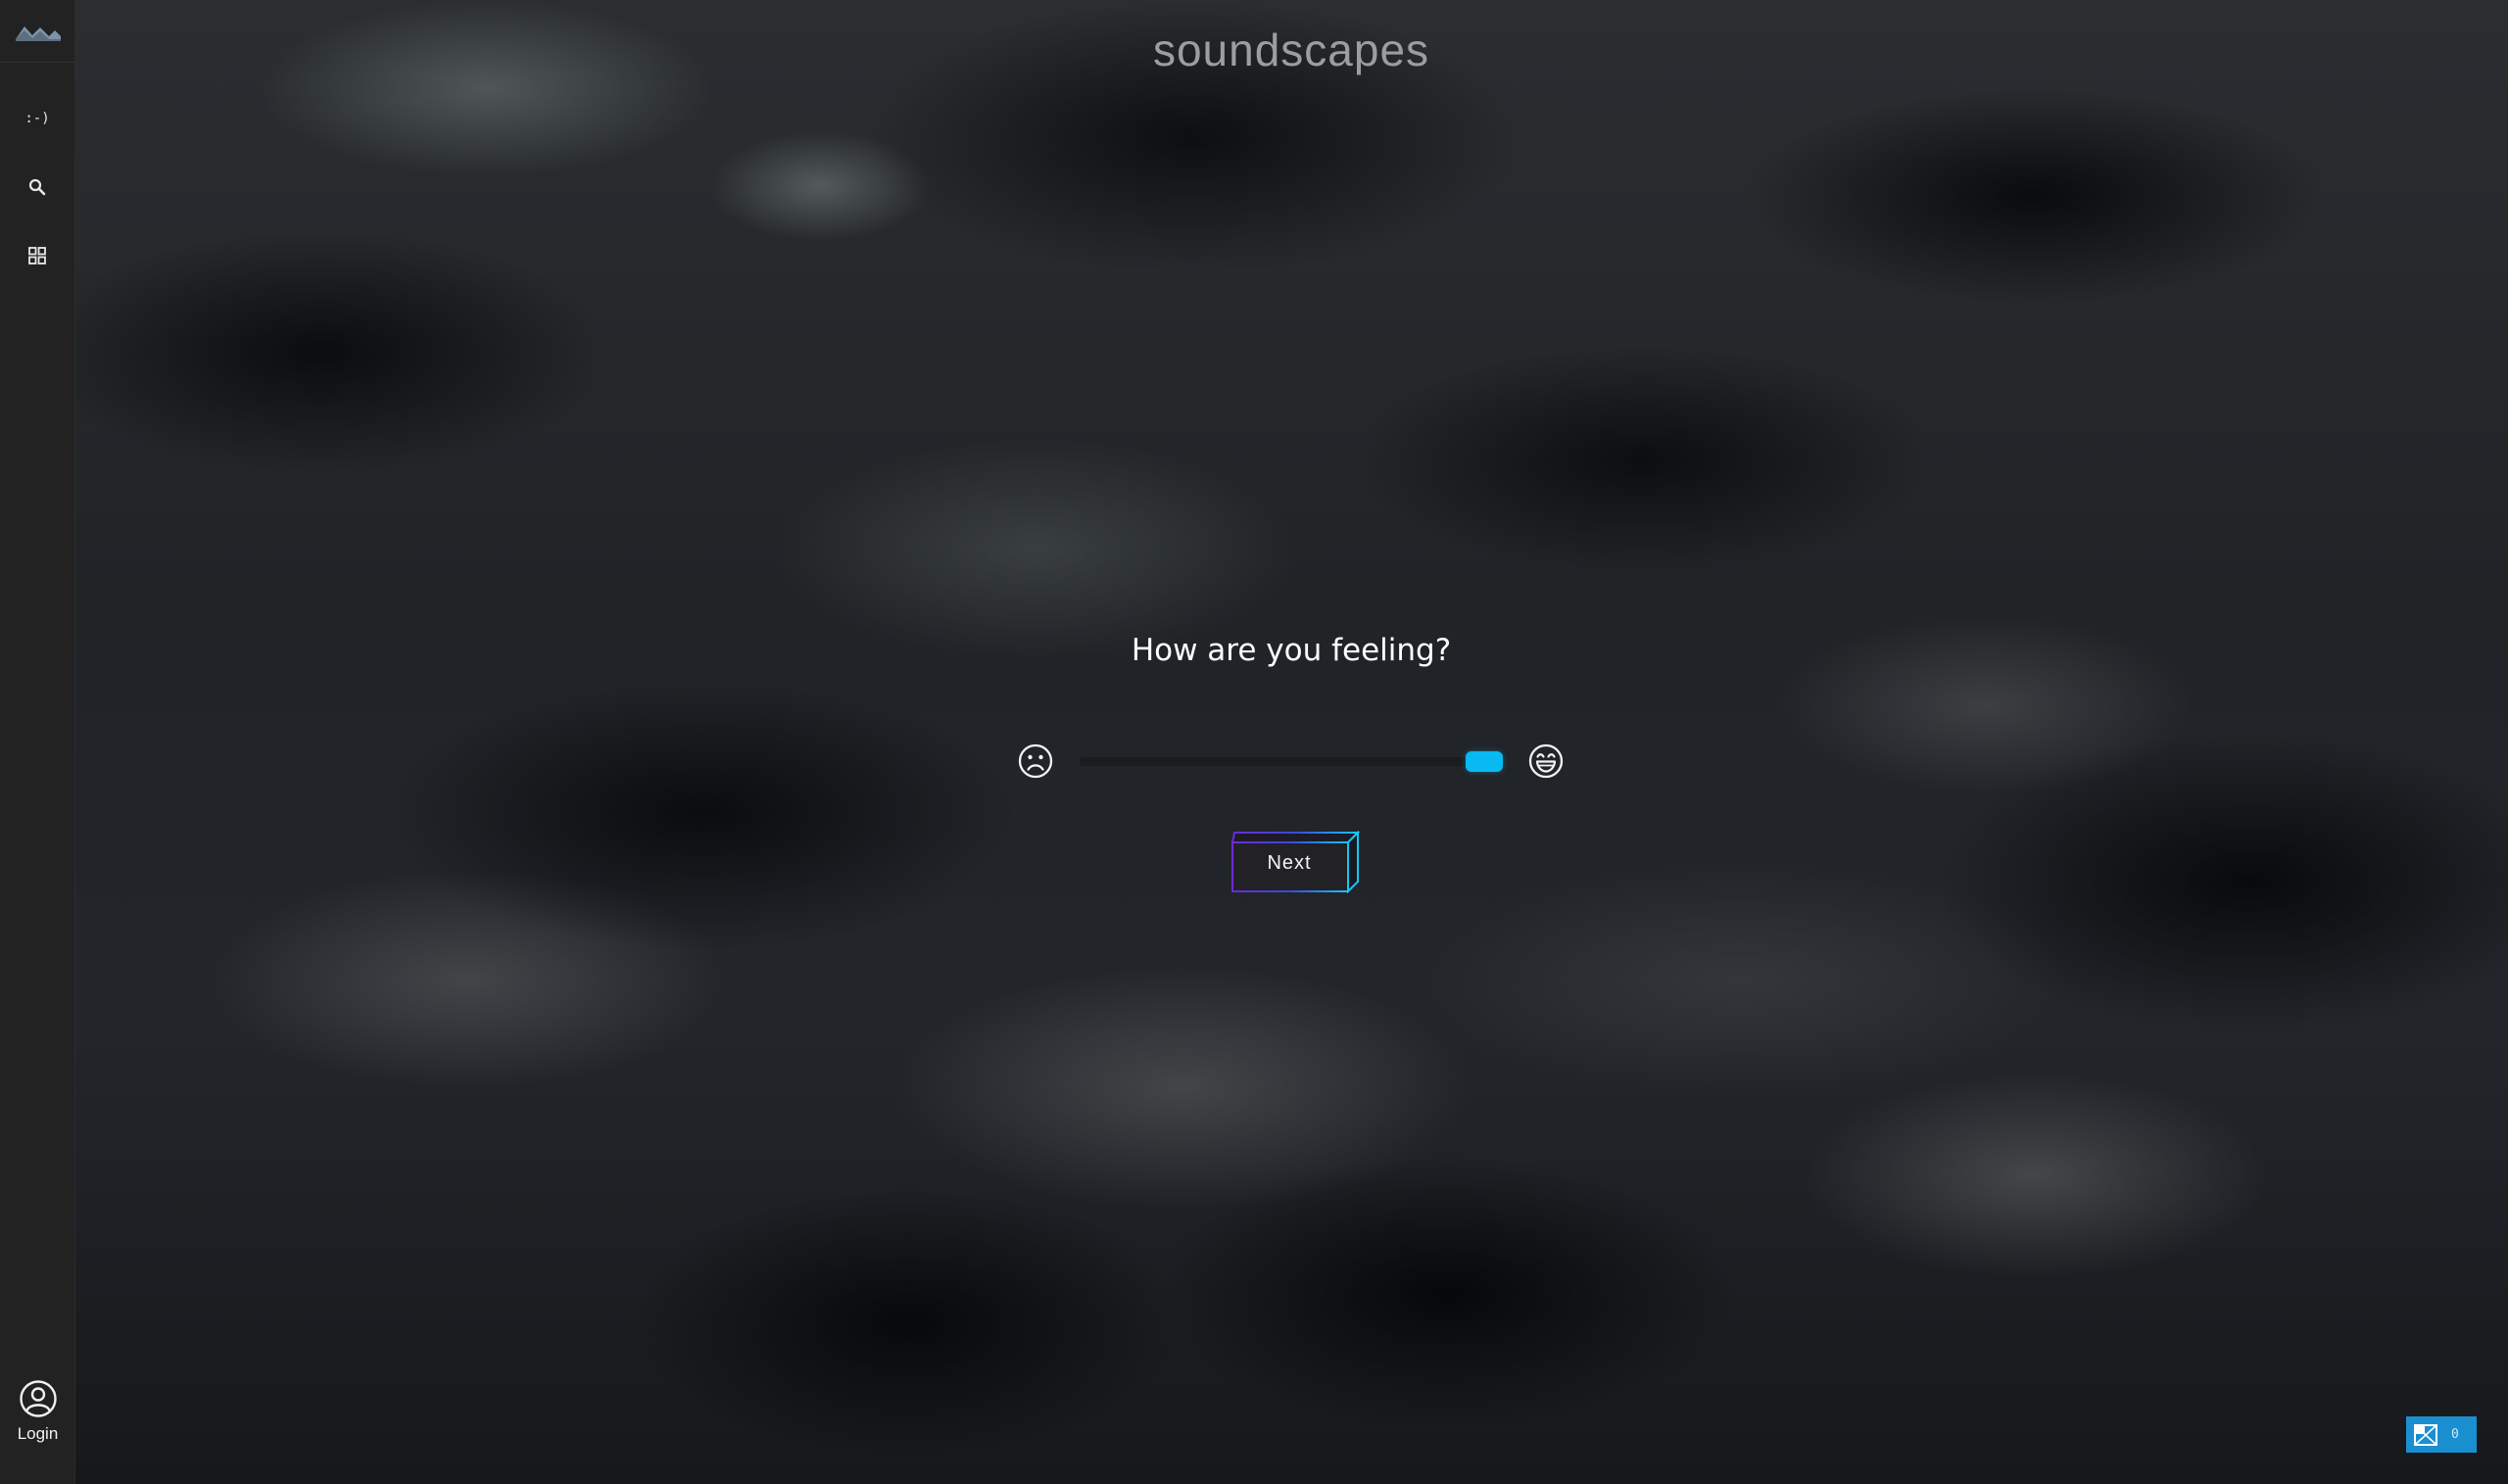 This screenshot has height=1484, width=2508. What do you see at coordinates (37, 742) in the screenshot?
I see `sidebar: :-) Login` at bounding box center [37, 742].